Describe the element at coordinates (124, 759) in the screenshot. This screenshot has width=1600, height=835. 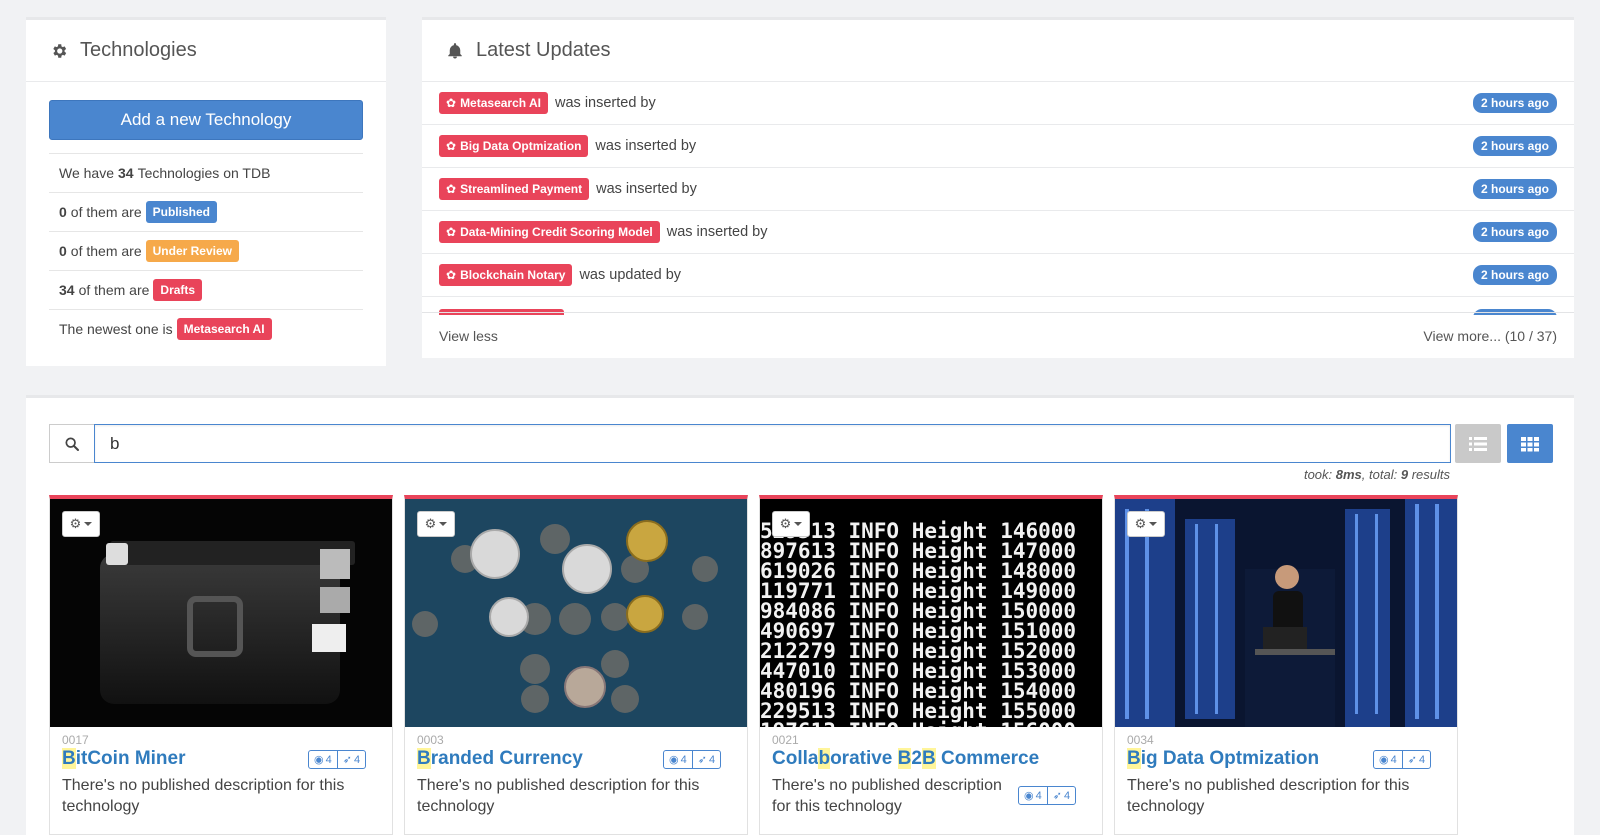
I see `card-title: BitCoin Miner` at that location.